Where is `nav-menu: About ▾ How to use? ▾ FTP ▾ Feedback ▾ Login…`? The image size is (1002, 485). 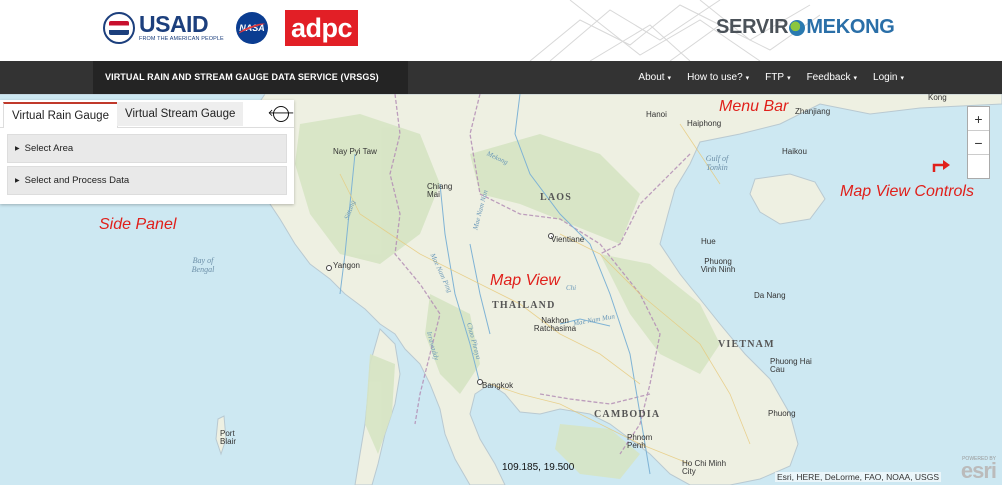
nav-menu: About ▾ How to use? ▾ FTP ▾ Feedback ▾ Login… is located at coordinates (763, 77).